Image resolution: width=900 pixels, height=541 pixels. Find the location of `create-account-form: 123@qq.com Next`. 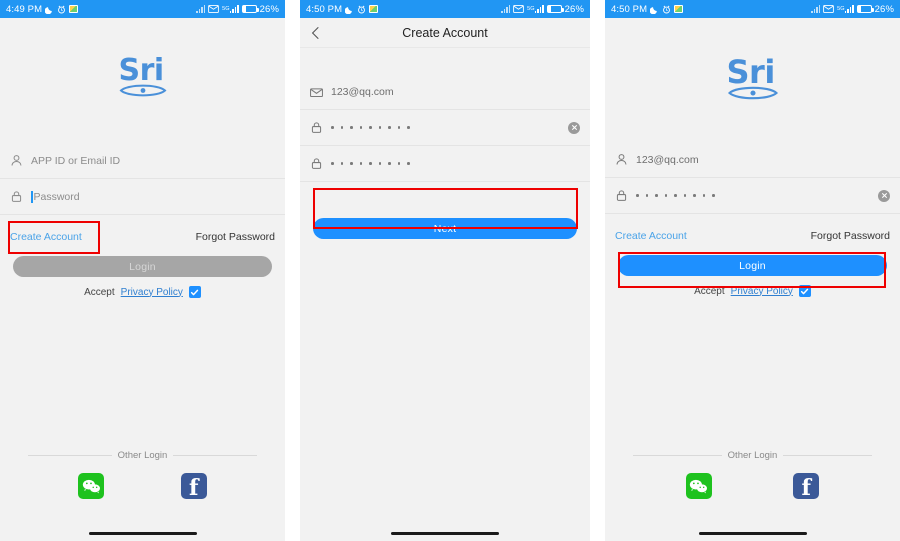

create-account-form: 123@qq.com Next is located at coordinates (445, 156).